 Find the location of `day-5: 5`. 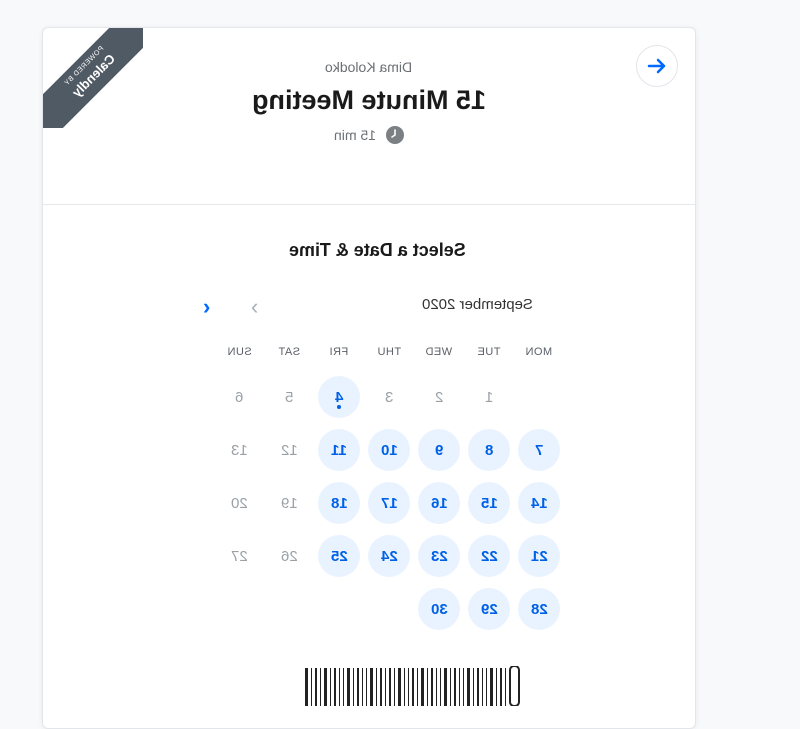

day-5: 5 is located at coordinates (289, 397).